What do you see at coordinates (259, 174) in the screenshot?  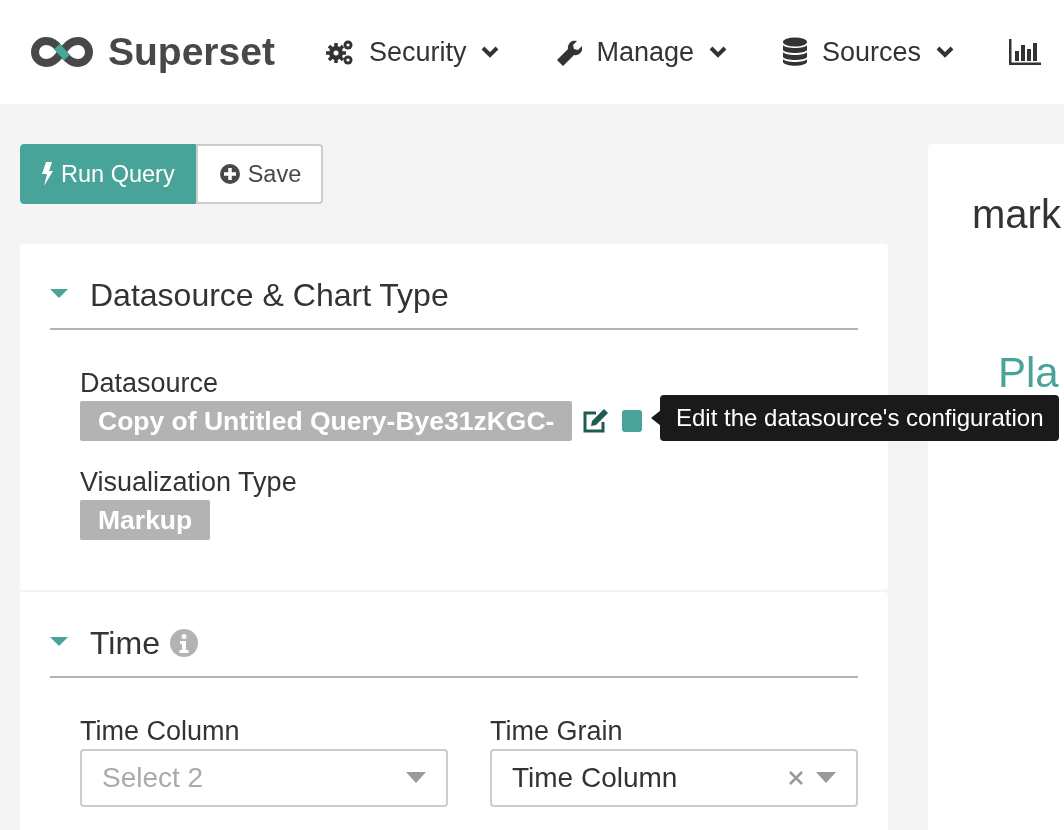 I see `save-button: Save` at bounding box center [259, 174].